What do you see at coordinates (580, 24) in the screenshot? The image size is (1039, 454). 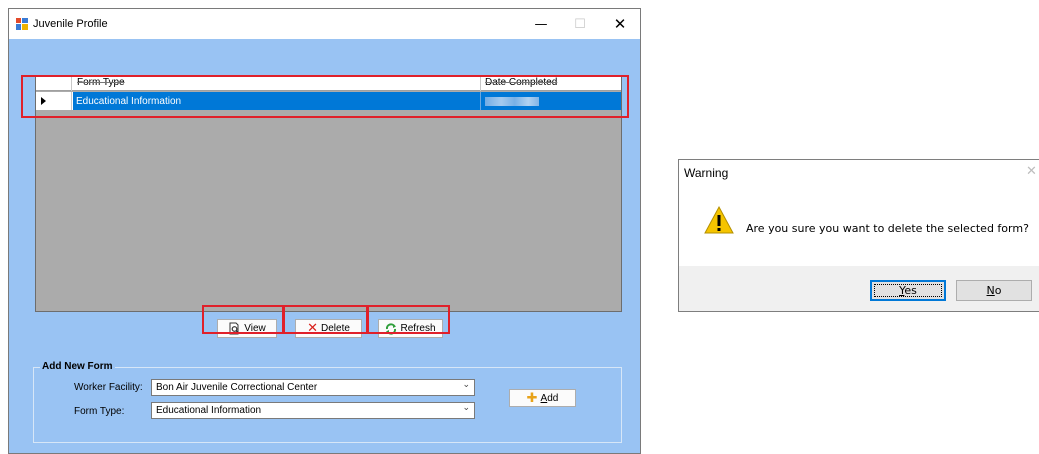 I see `maximize-button: ☐` at bounding box center [580, 24].